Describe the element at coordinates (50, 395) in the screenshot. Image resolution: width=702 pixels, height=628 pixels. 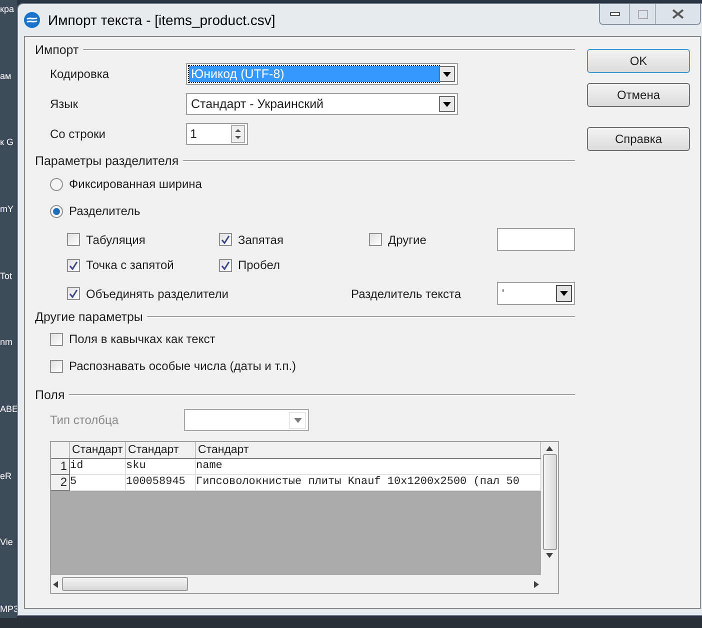
I see `section-heading: Поля` at that location.